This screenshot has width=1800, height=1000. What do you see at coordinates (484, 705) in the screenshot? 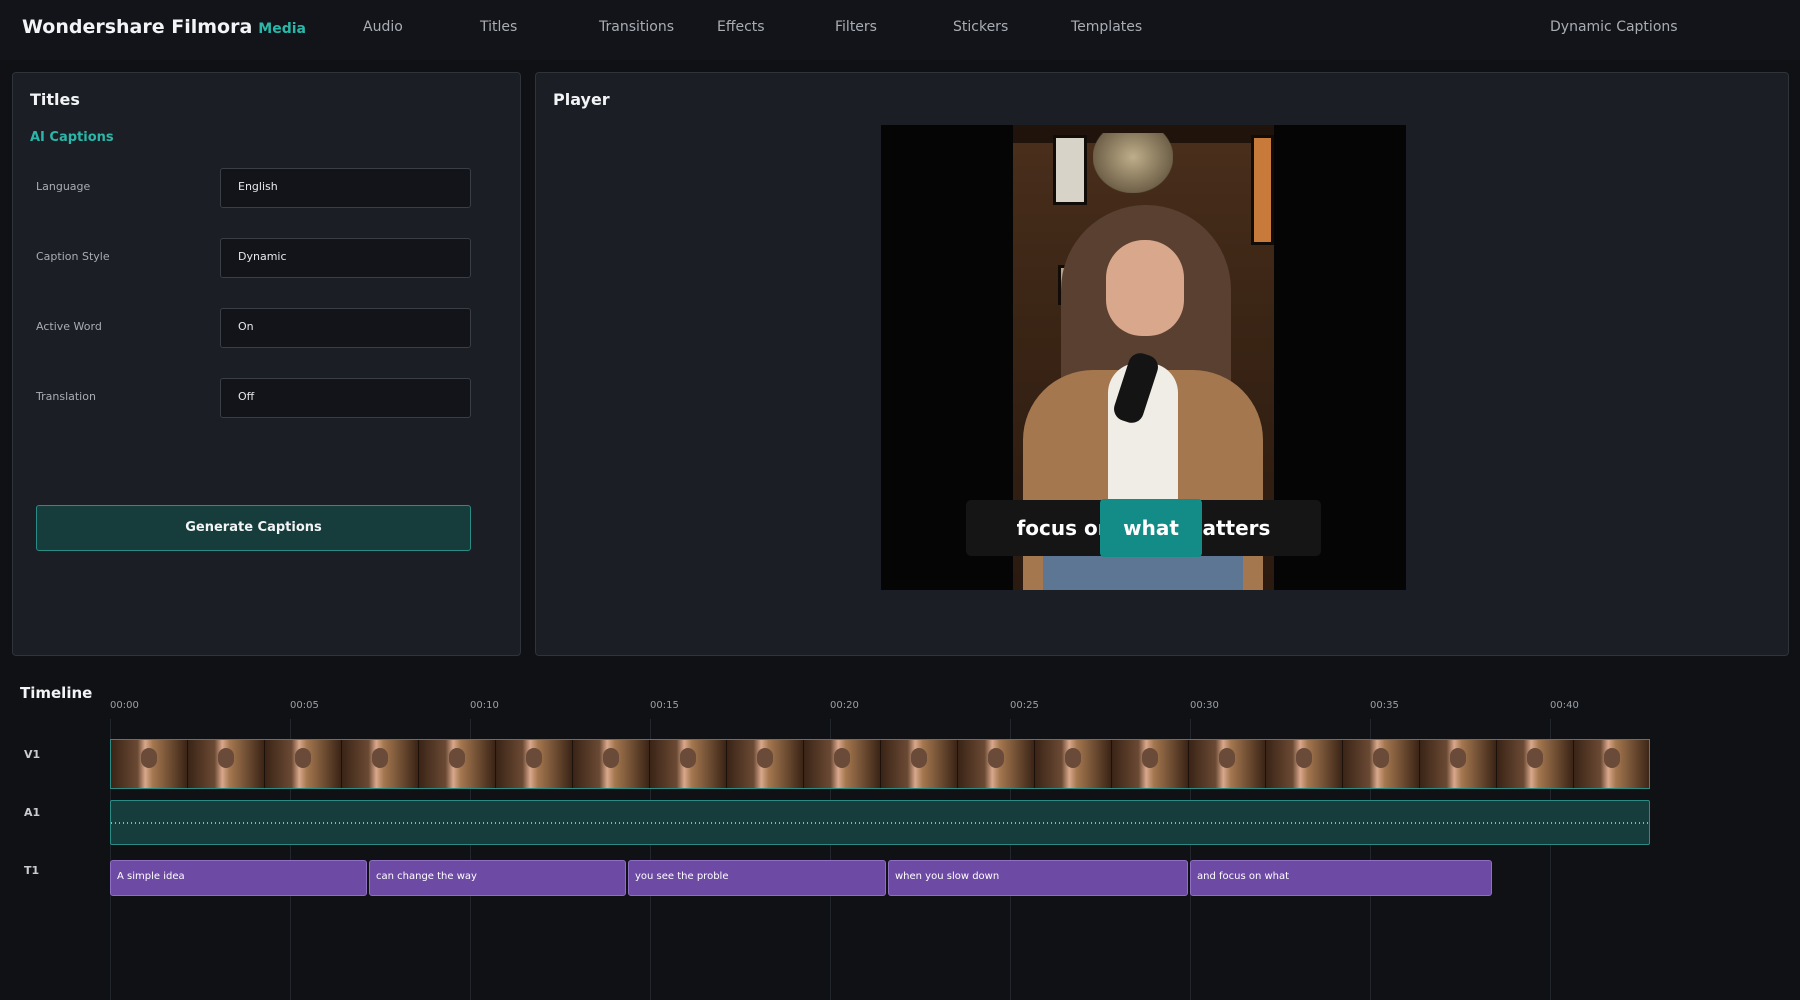
I see `timeline-tick: 00:10` at bounding box center [484, 705].